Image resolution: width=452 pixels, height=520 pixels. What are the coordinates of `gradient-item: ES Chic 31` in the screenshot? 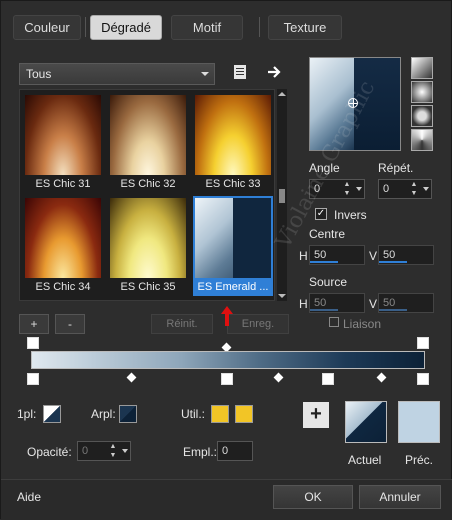 It's located at (63, 143).